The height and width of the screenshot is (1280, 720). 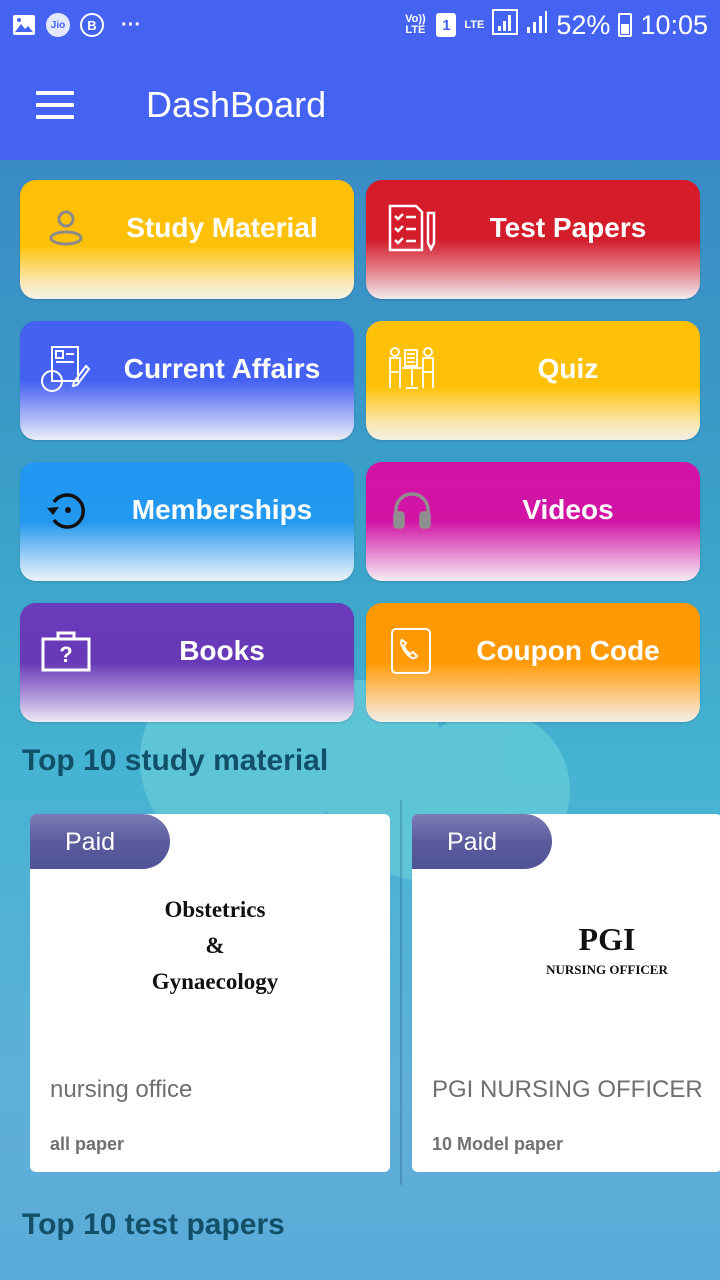 What do you see at coordinates (222, 227) in the screenshot?
I see `tile-label: Study Material` at bounding box center [222, 227].